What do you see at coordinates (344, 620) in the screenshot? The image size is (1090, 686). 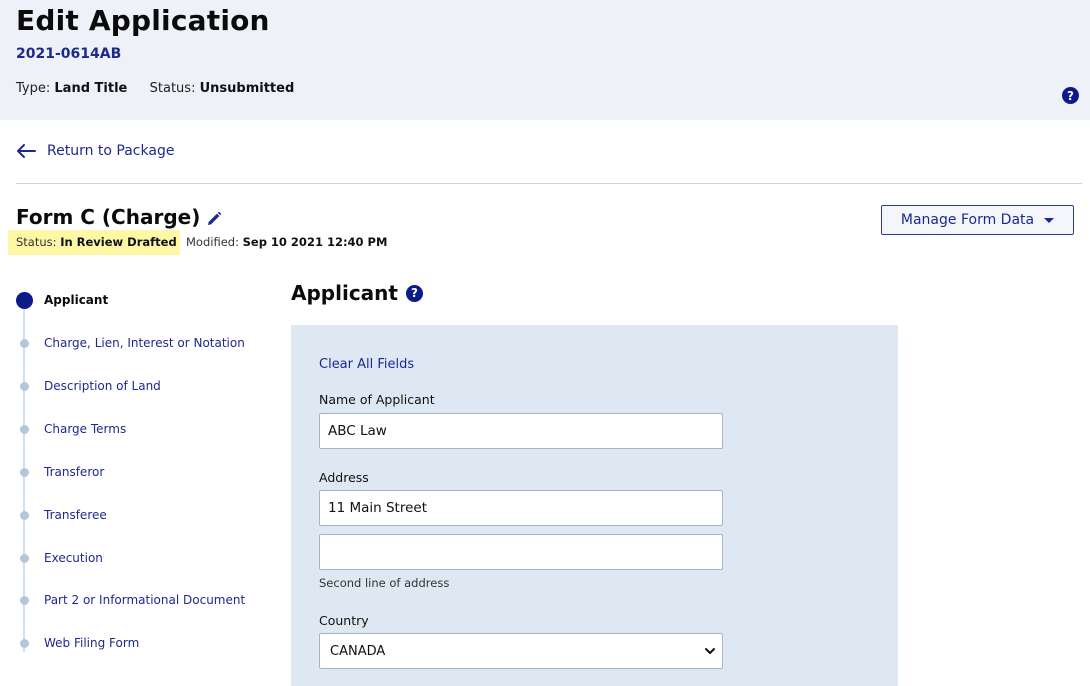 I see `country-label: Country` at bounding box center [344, 620].